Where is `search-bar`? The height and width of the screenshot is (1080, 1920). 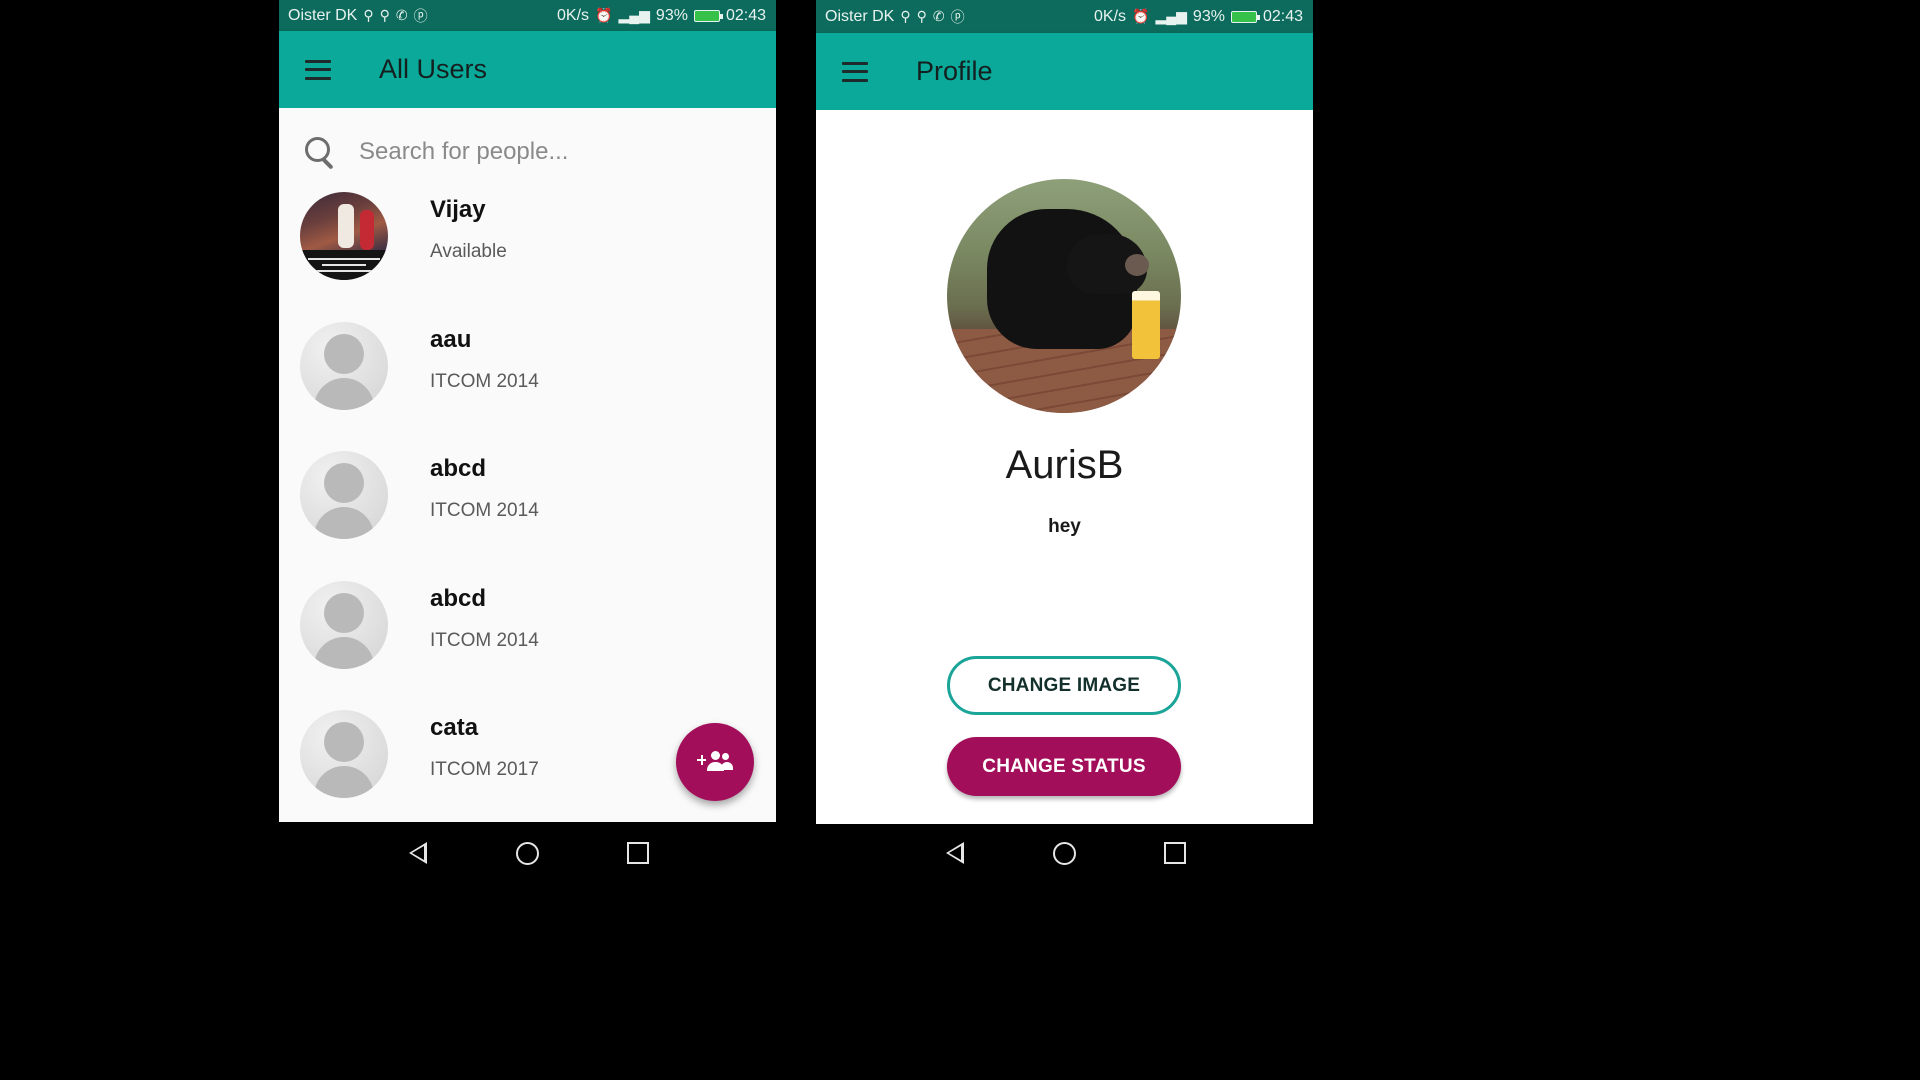 search-bar is located at coordinates (527, 152).